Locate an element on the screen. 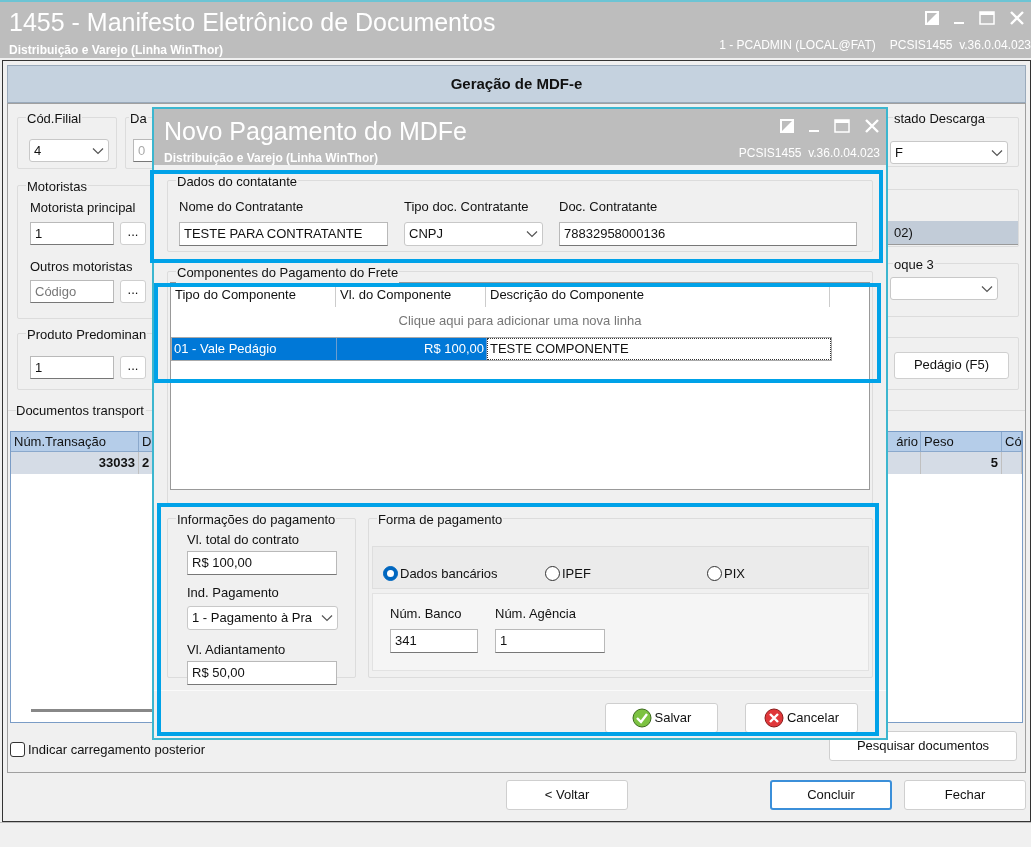  table-cell-text: 33033 is located at coordinates (116, 463).